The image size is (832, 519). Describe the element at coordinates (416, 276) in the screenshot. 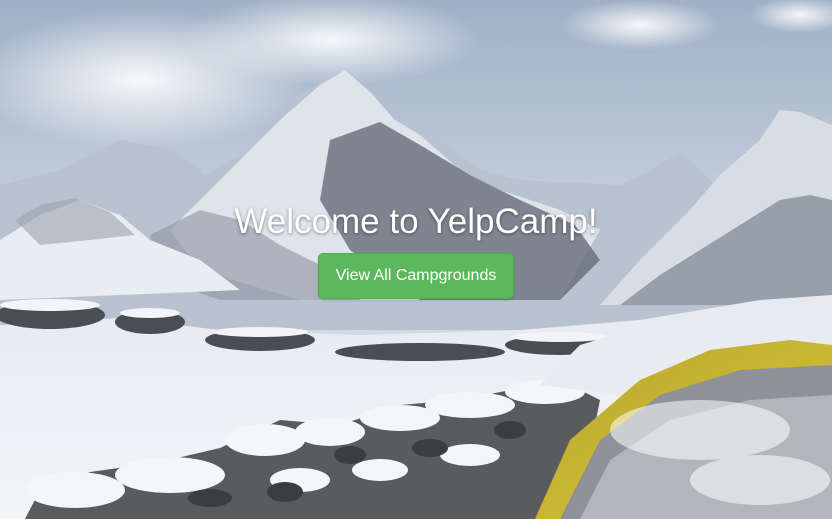

I see `view-all-campgrounds-button: View All Campgrounds` at that location.